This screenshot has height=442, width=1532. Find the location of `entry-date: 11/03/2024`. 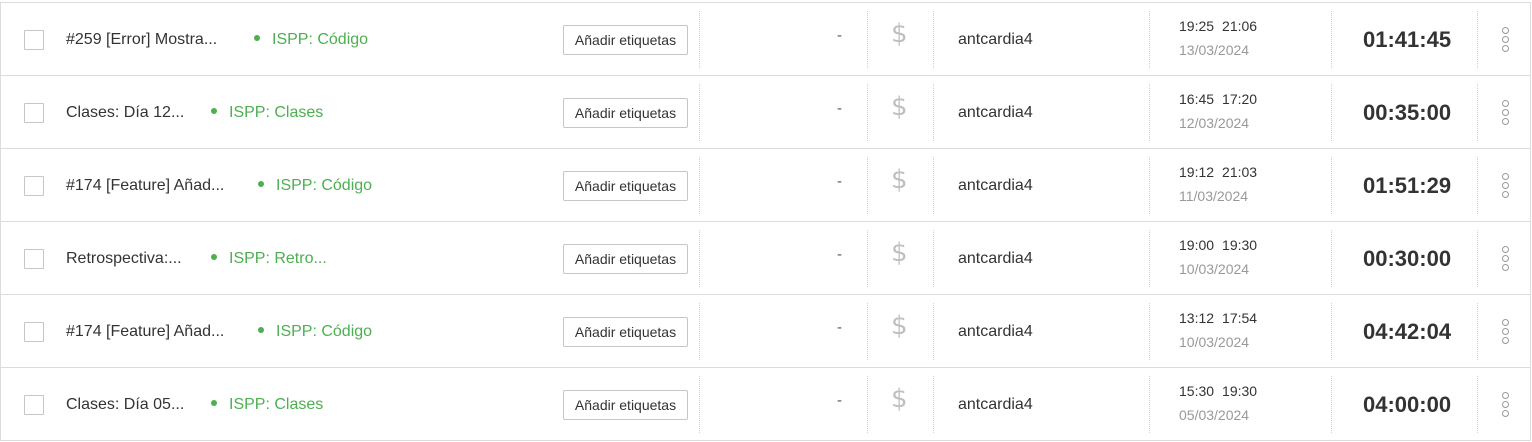

entry-date: 11/03/2024 is located at coordinates (1213, 196).